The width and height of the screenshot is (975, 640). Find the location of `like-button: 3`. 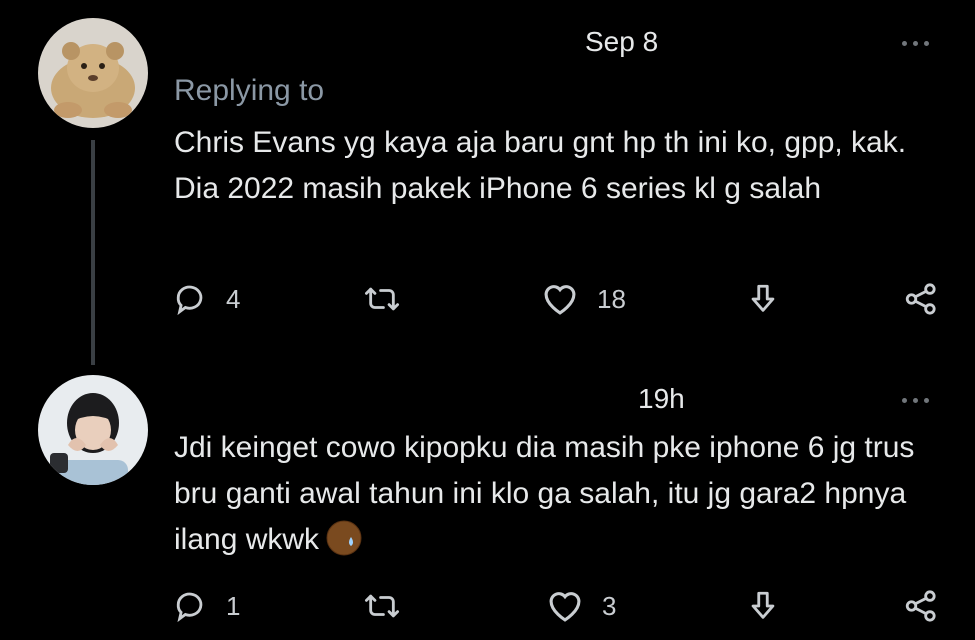

like-button: 3 is located at coordinates (581, 606).